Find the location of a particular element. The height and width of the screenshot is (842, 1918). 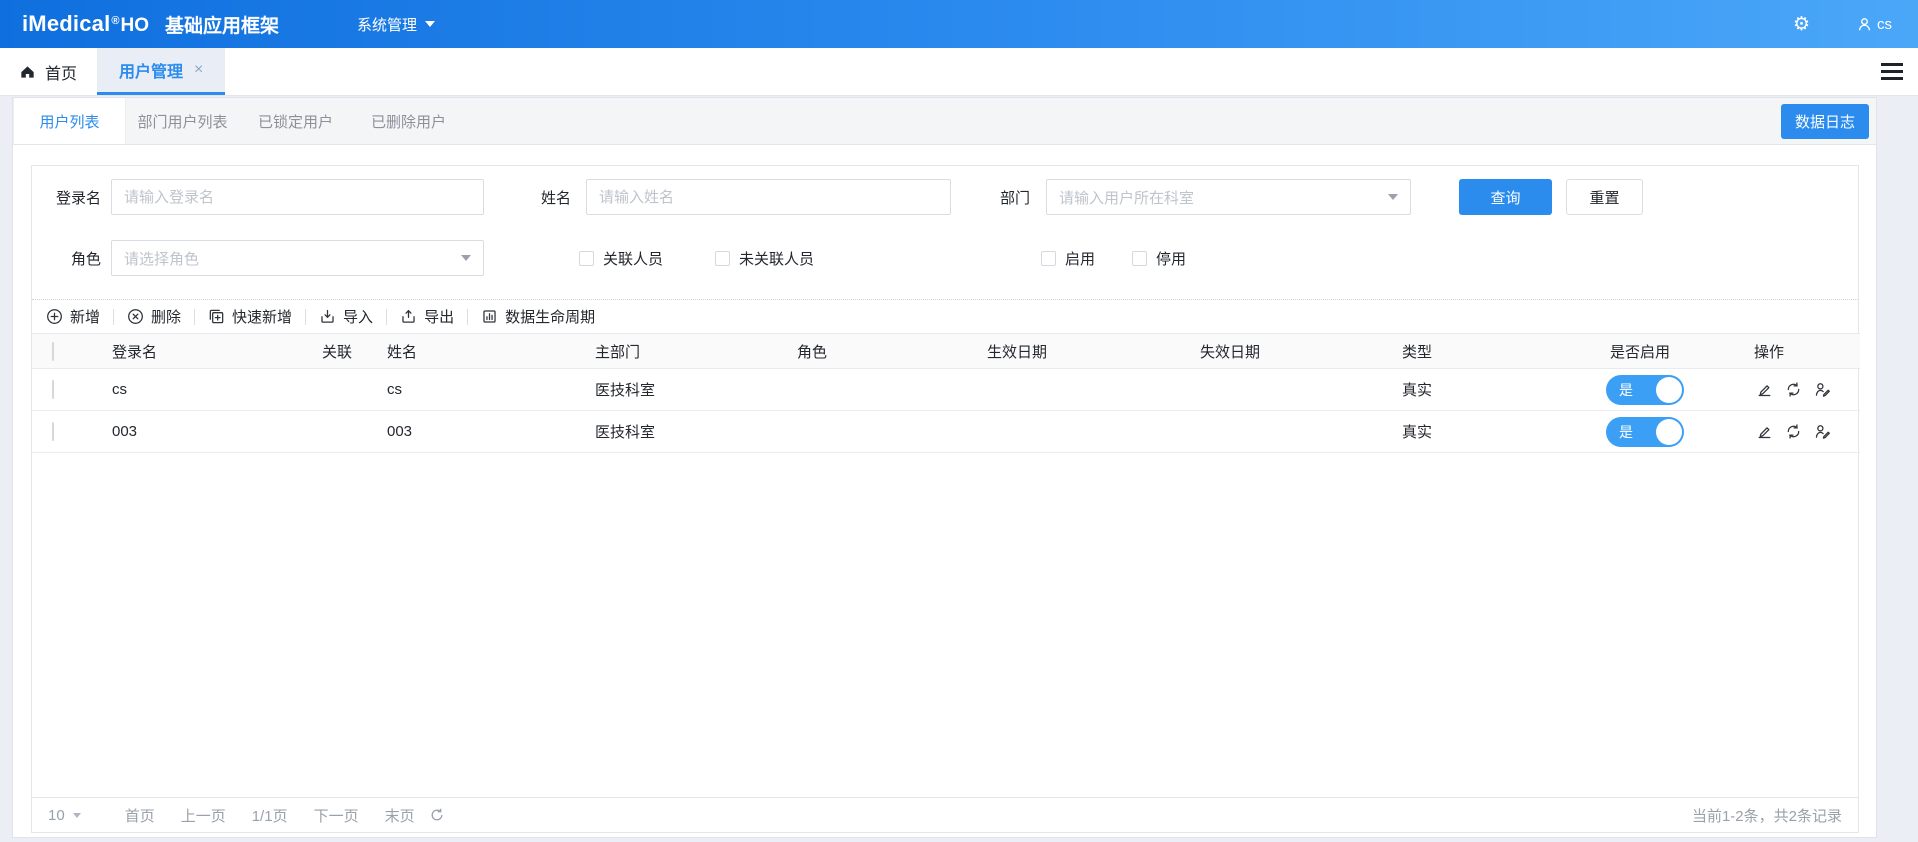

home-tab: 首页 is located at coordinates (48, 71).